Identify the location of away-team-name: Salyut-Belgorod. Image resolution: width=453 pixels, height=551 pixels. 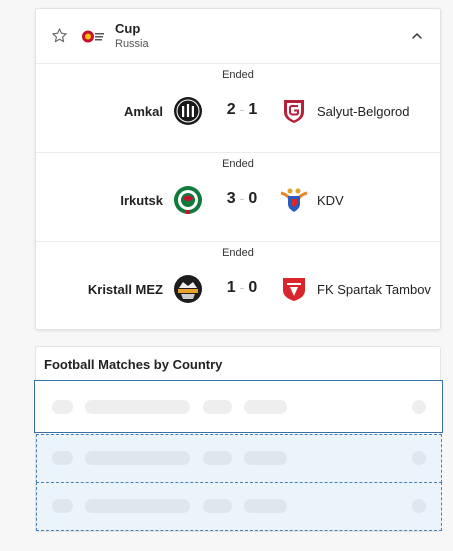
(363, 111).